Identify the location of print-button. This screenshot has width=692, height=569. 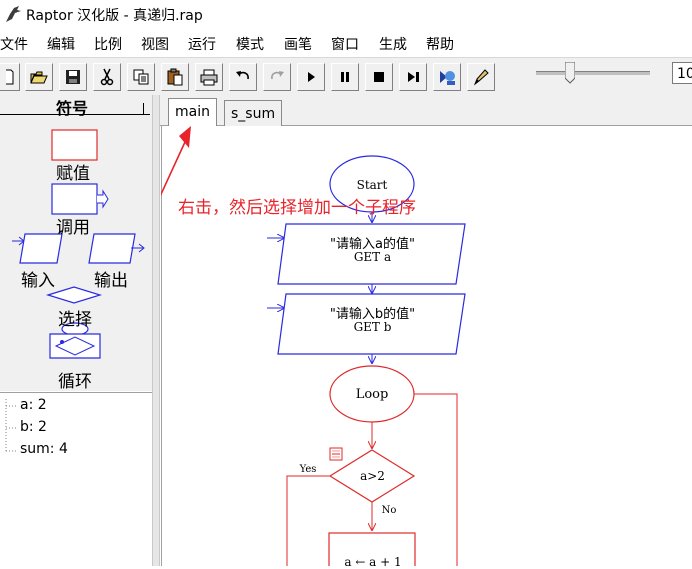
(209, 77).